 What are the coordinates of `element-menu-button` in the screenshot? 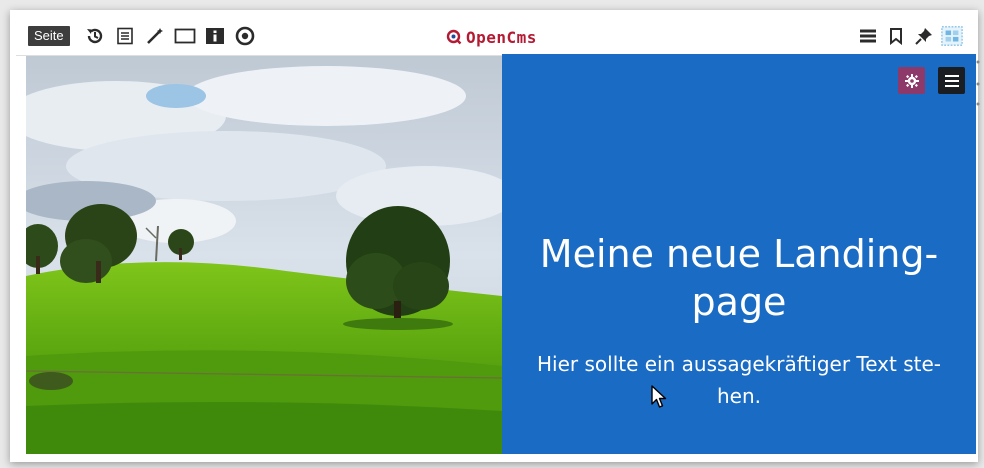 It's located at (951, 80).